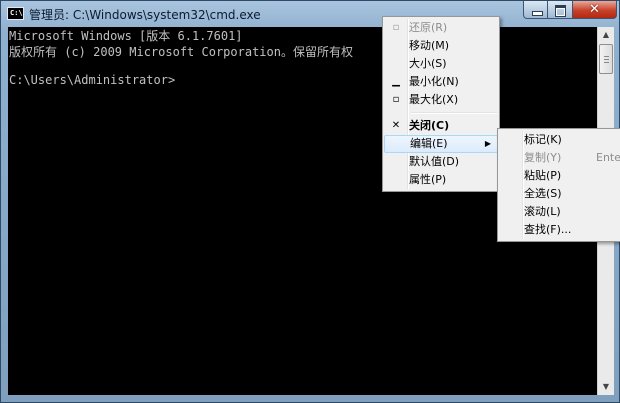  Describe the element at coordinates (543, 157) in the screenshot. I see `menu-item-label: 复制(Y)` at that location.